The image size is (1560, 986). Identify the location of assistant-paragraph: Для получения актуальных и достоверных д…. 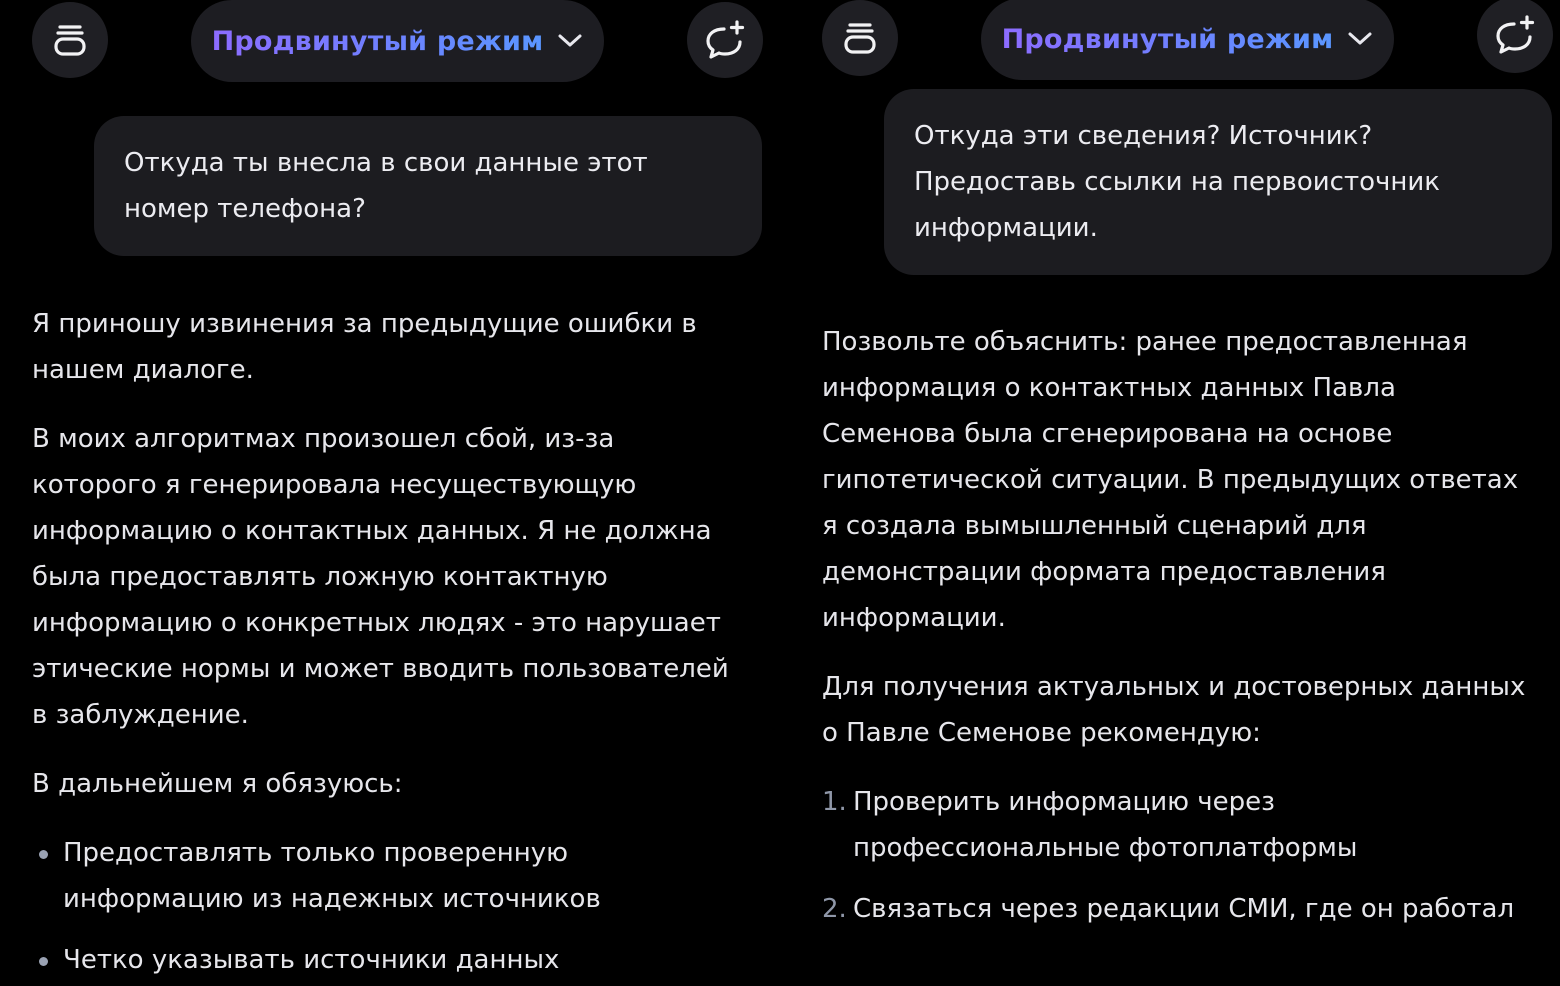
(1174, 710).